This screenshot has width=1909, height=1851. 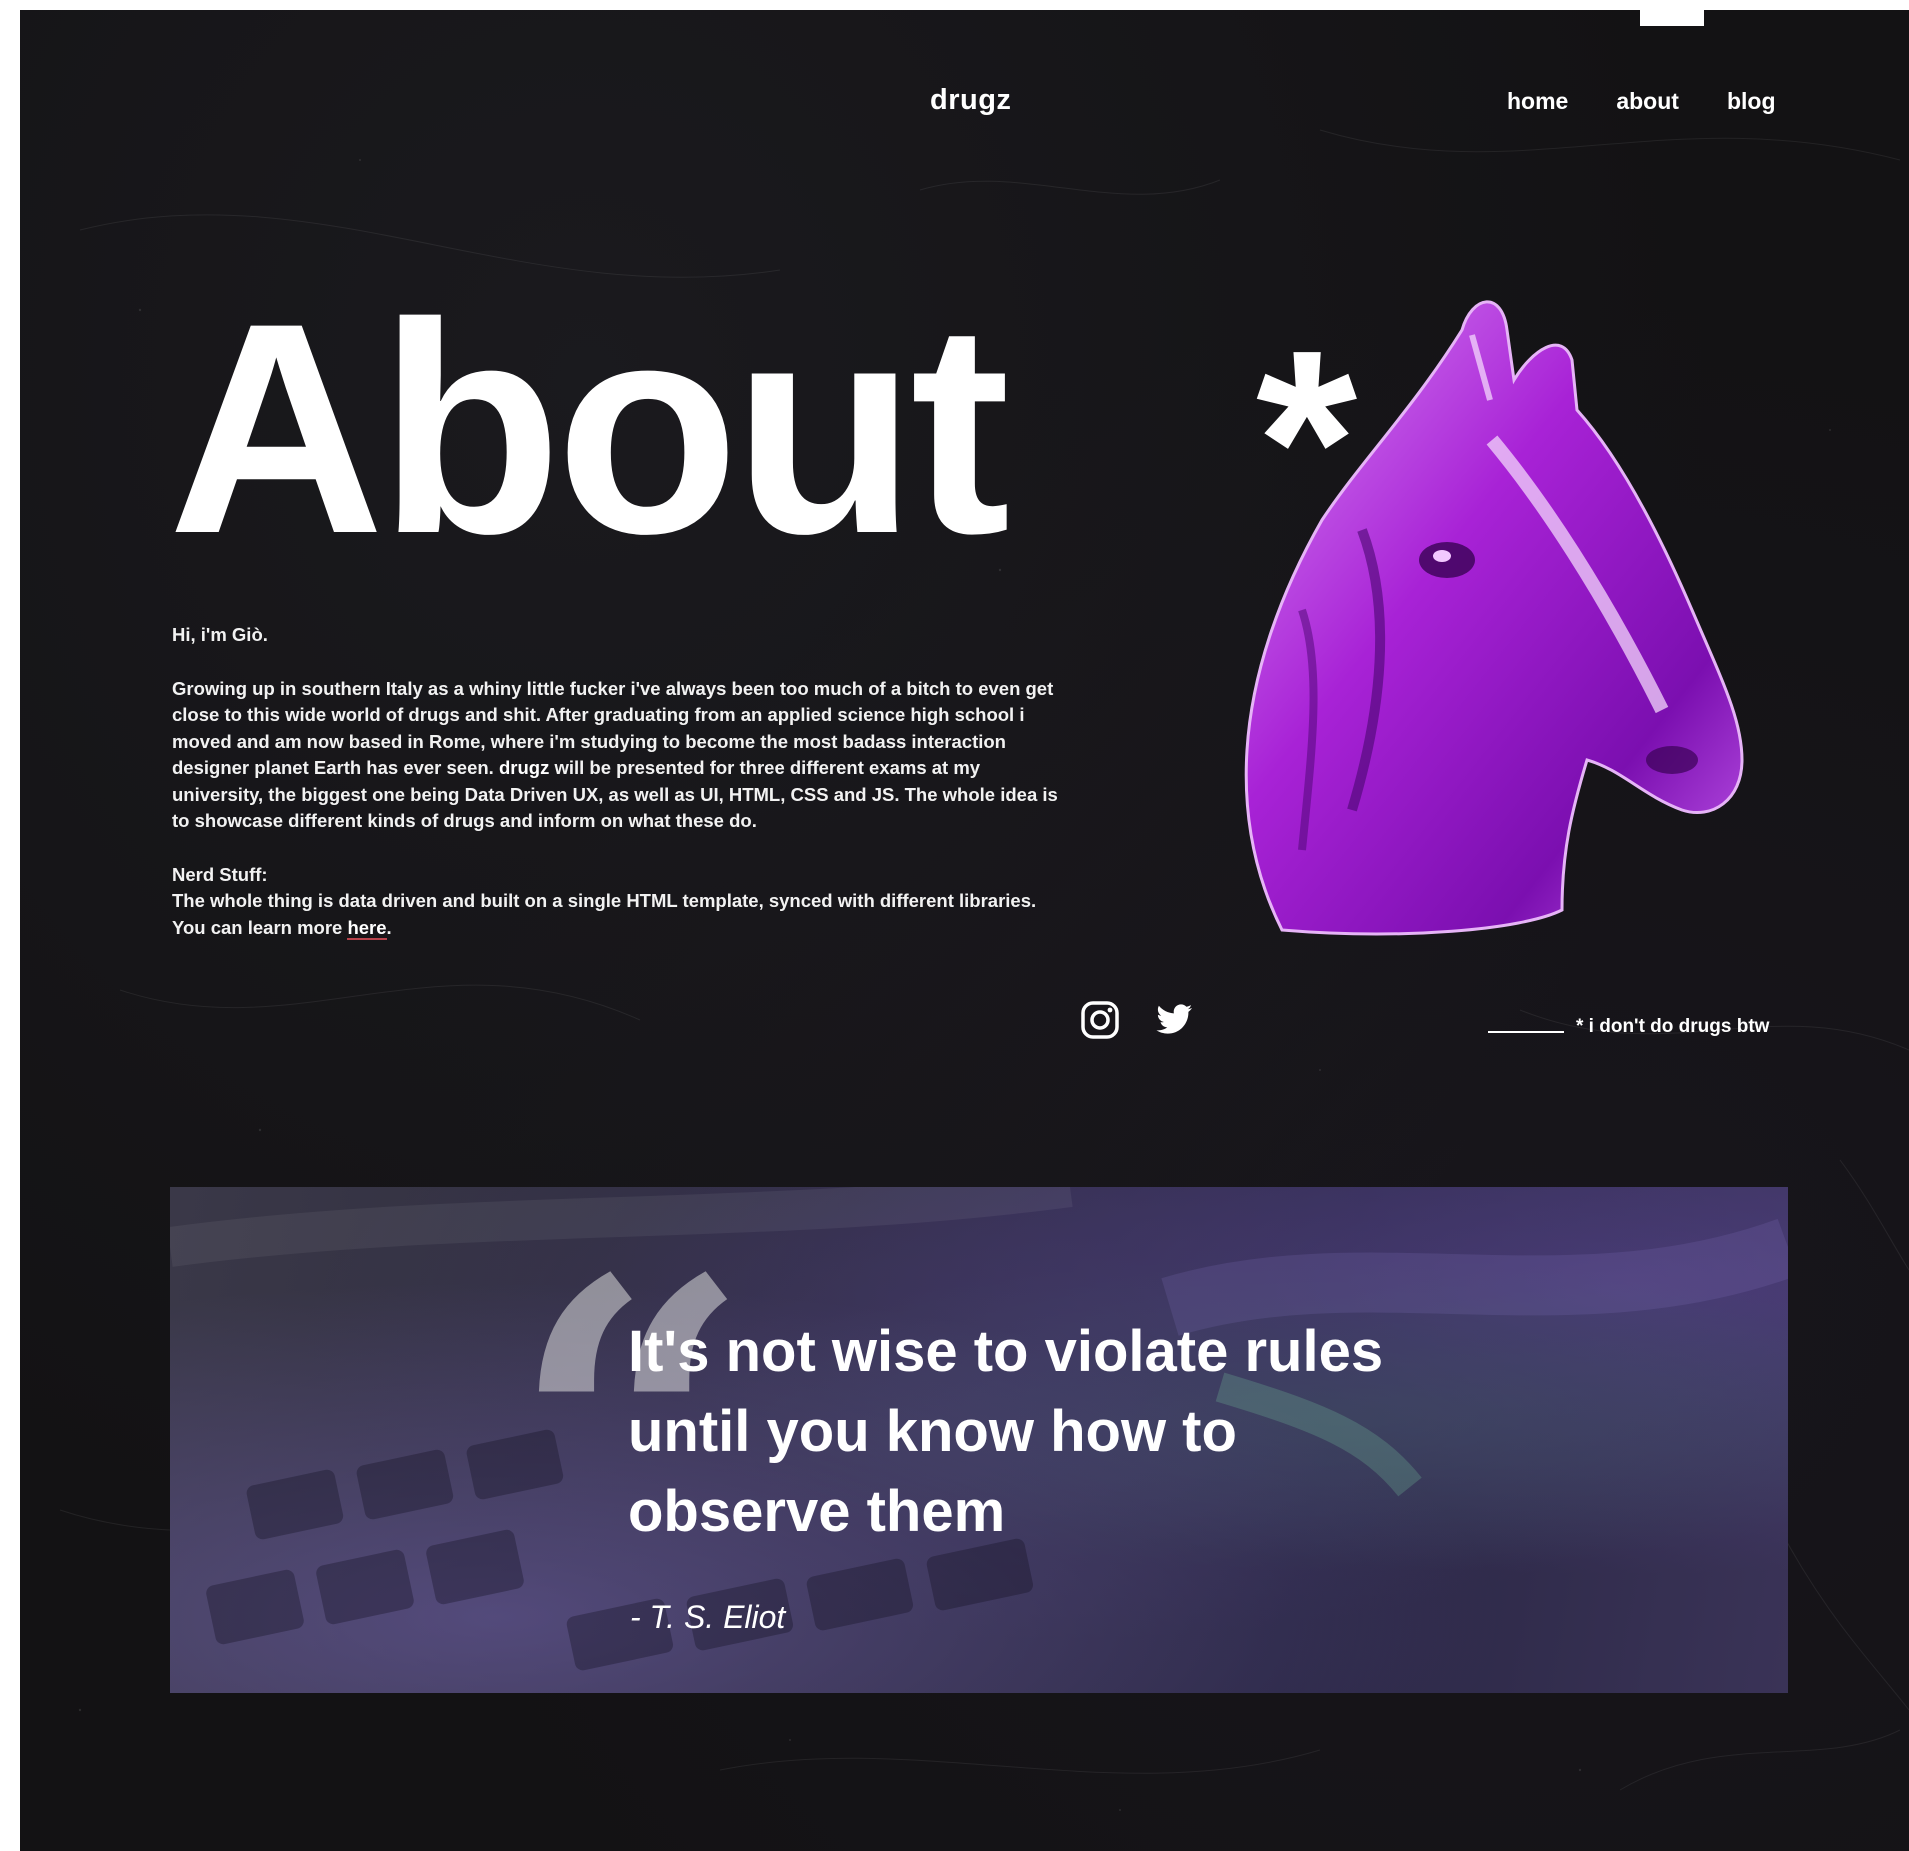 I want to click on disclaimer: * i don't do drugs btw, so click(x=1628, y=1027).